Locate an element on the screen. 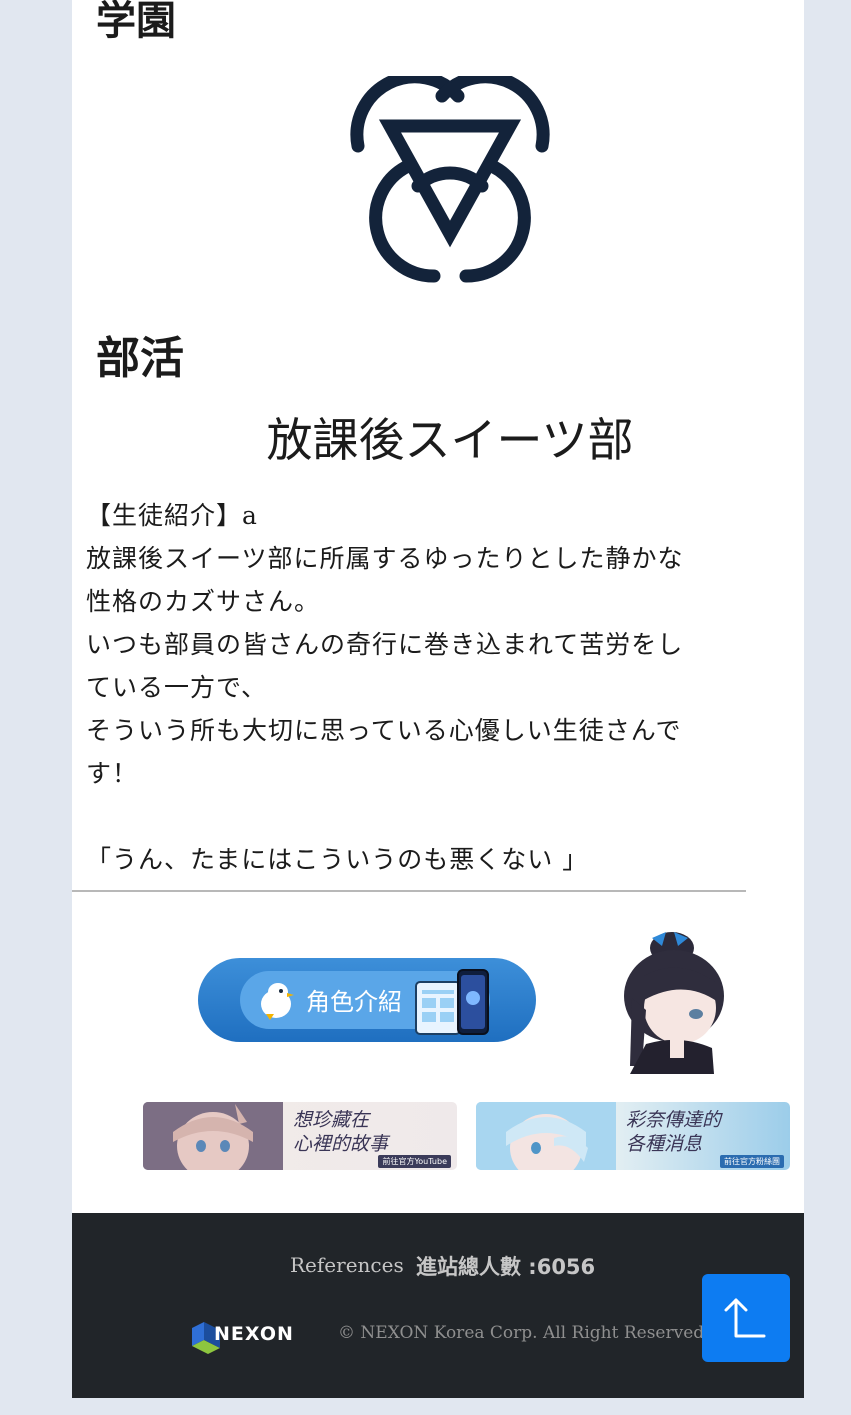  intro-line: 放課後スイーツ部に所属するゆったりとした静かな is located at coordinates (385, 558).